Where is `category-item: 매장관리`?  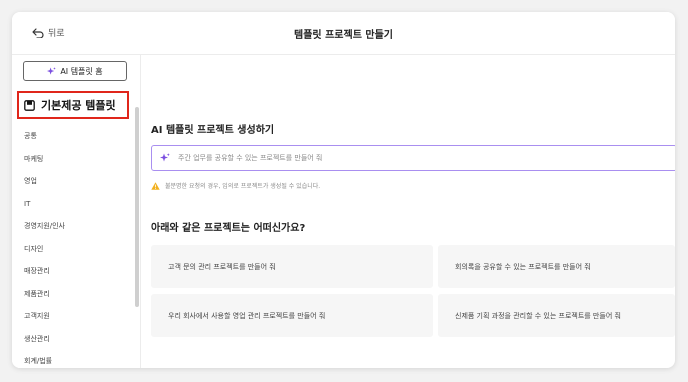
category-item: 매장관리 is located at coordinates (44, 271).